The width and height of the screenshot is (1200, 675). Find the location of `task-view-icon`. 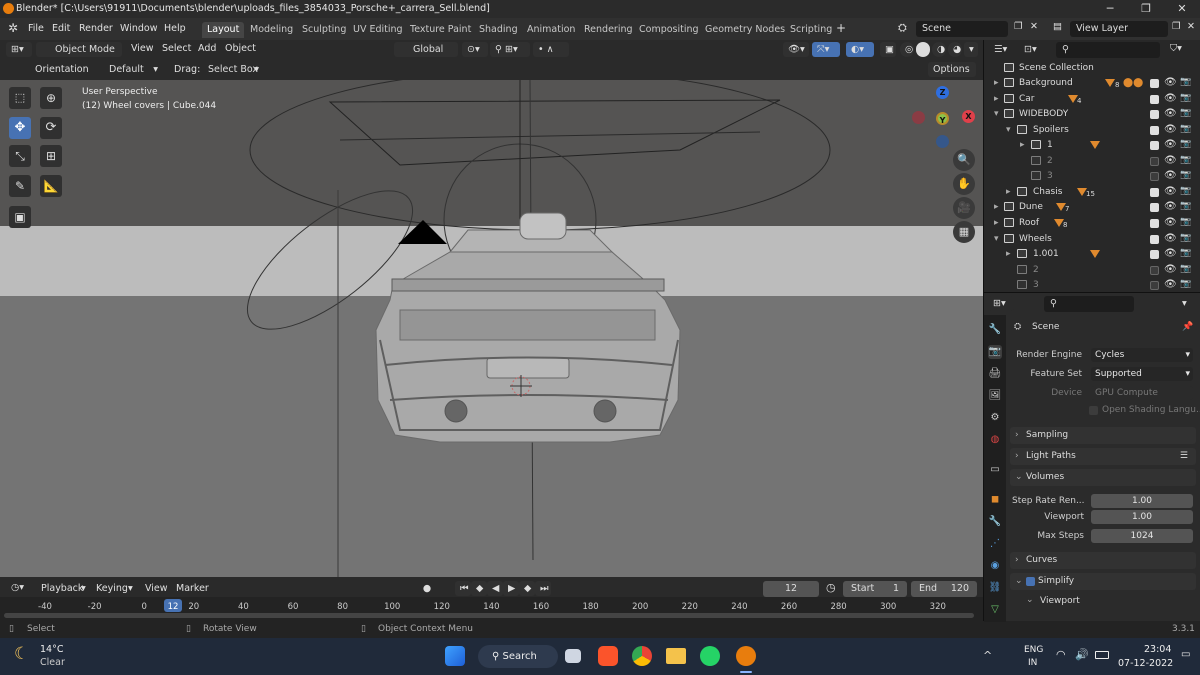

task-view-icon is located at coordinates (573, 656).